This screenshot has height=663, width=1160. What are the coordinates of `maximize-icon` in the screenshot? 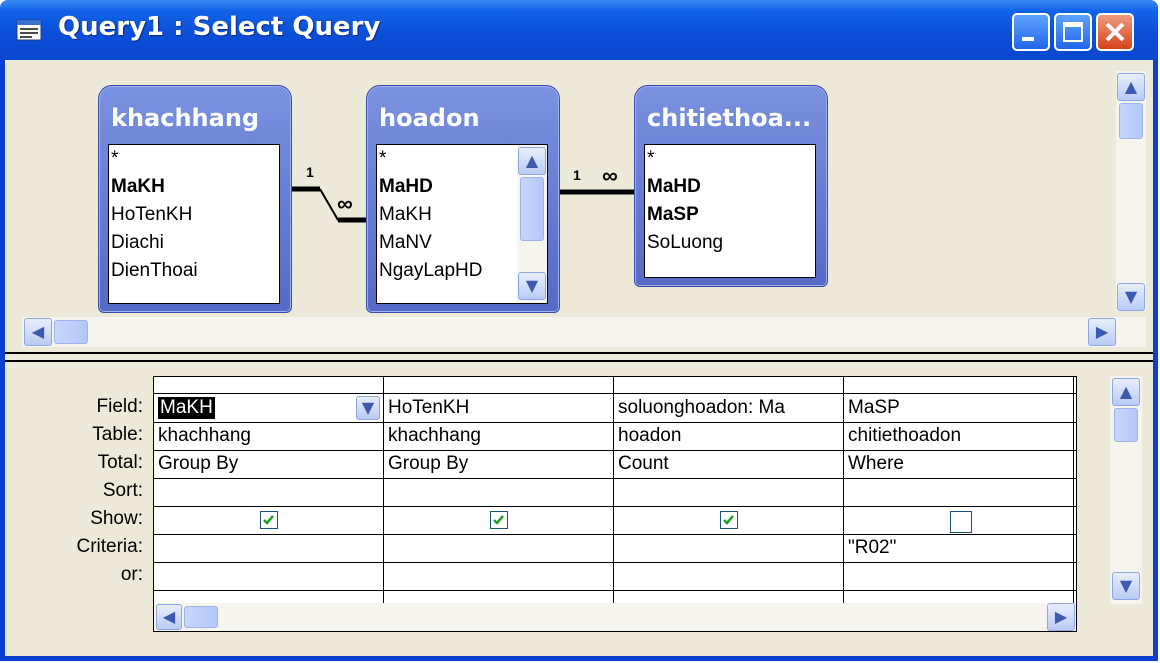 It's located at (1073, 32).